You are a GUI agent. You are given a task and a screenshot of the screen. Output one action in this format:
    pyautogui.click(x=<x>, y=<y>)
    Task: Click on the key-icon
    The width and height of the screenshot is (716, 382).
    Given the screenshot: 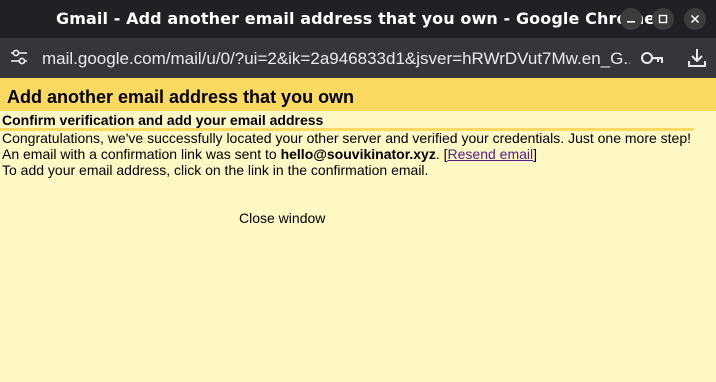 What is the action you would take?
    pyautogui.click(x=653, y=58)
    